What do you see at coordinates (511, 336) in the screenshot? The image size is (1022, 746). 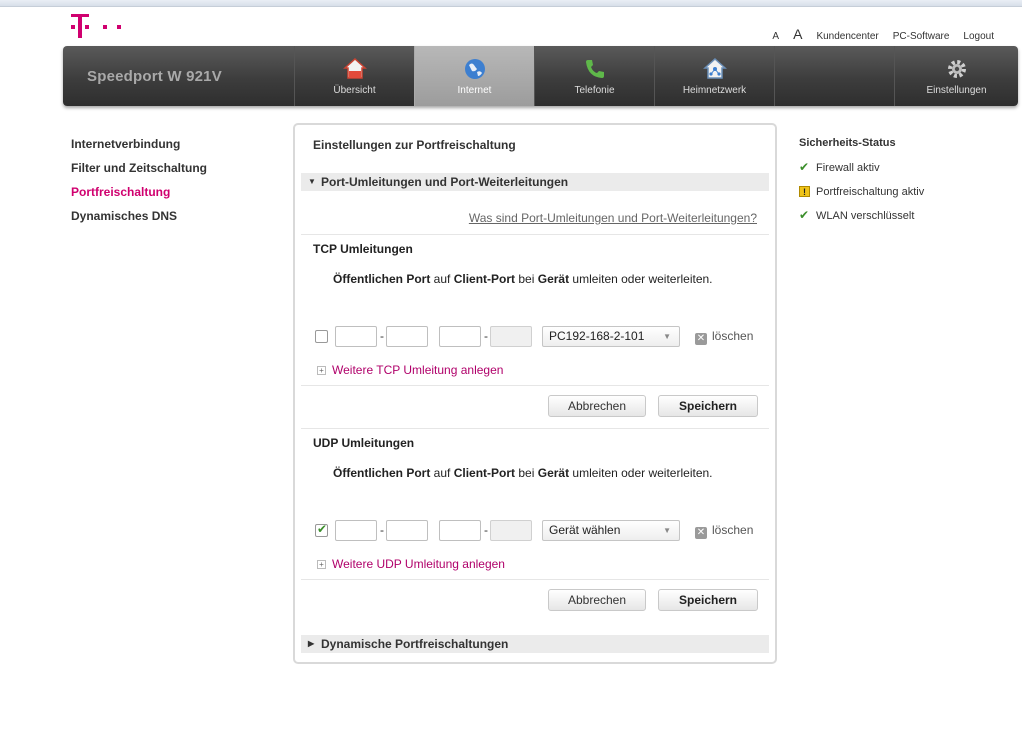 I see `tcp-client-port-to` at bounding box center [511, 336].